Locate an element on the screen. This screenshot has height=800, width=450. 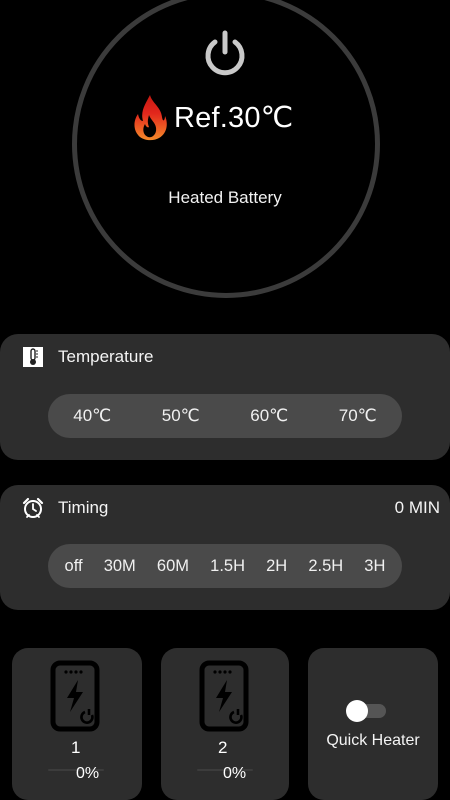
quick-heater-toggle is located at coordinates (367, 711).